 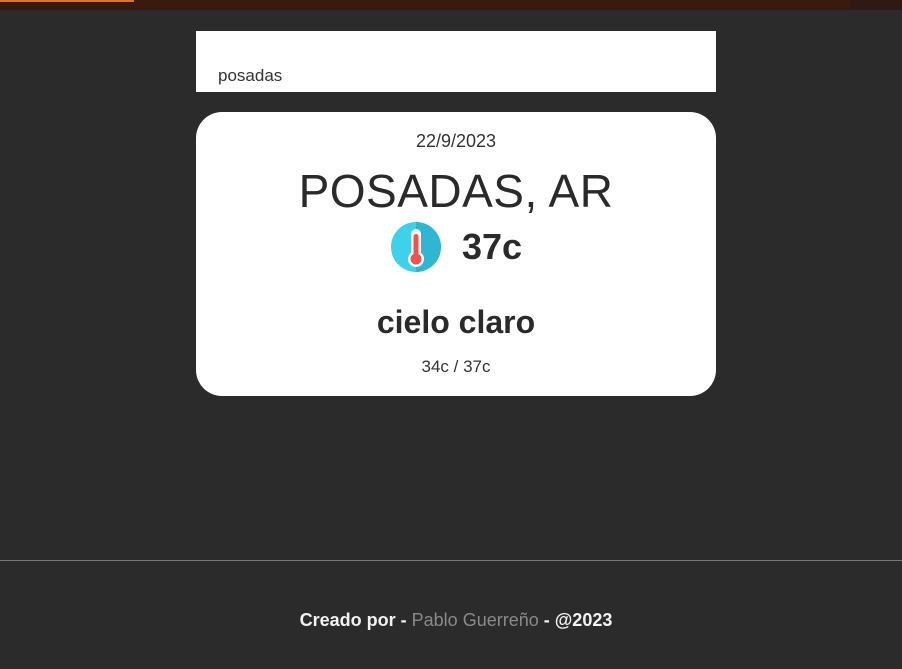 What do you see at coordinates (876, 5) in the screenshot?
I see `top-bar-edge` at bounding box center [876, 5].